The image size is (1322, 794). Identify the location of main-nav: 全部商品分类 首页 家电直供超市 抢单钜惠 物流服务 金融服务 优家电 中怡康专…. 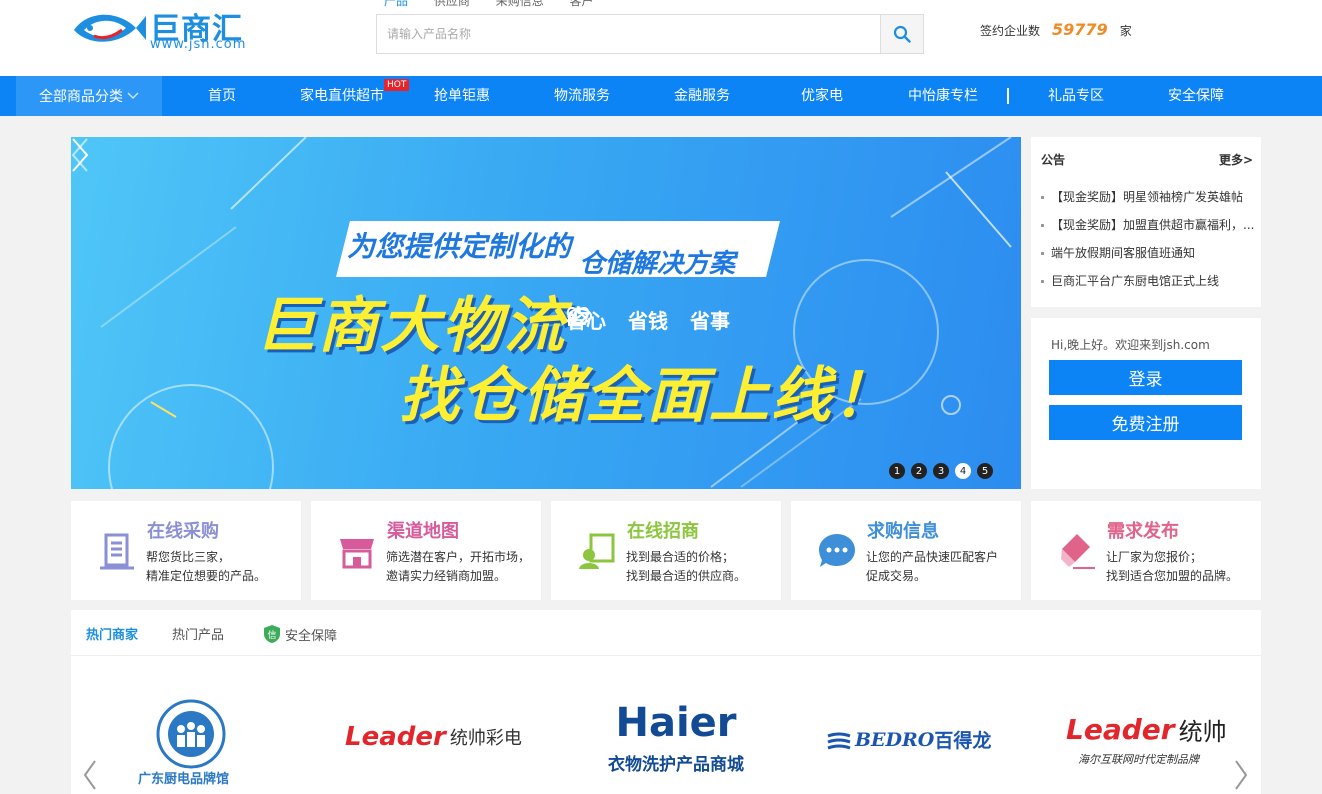
(661, 96).